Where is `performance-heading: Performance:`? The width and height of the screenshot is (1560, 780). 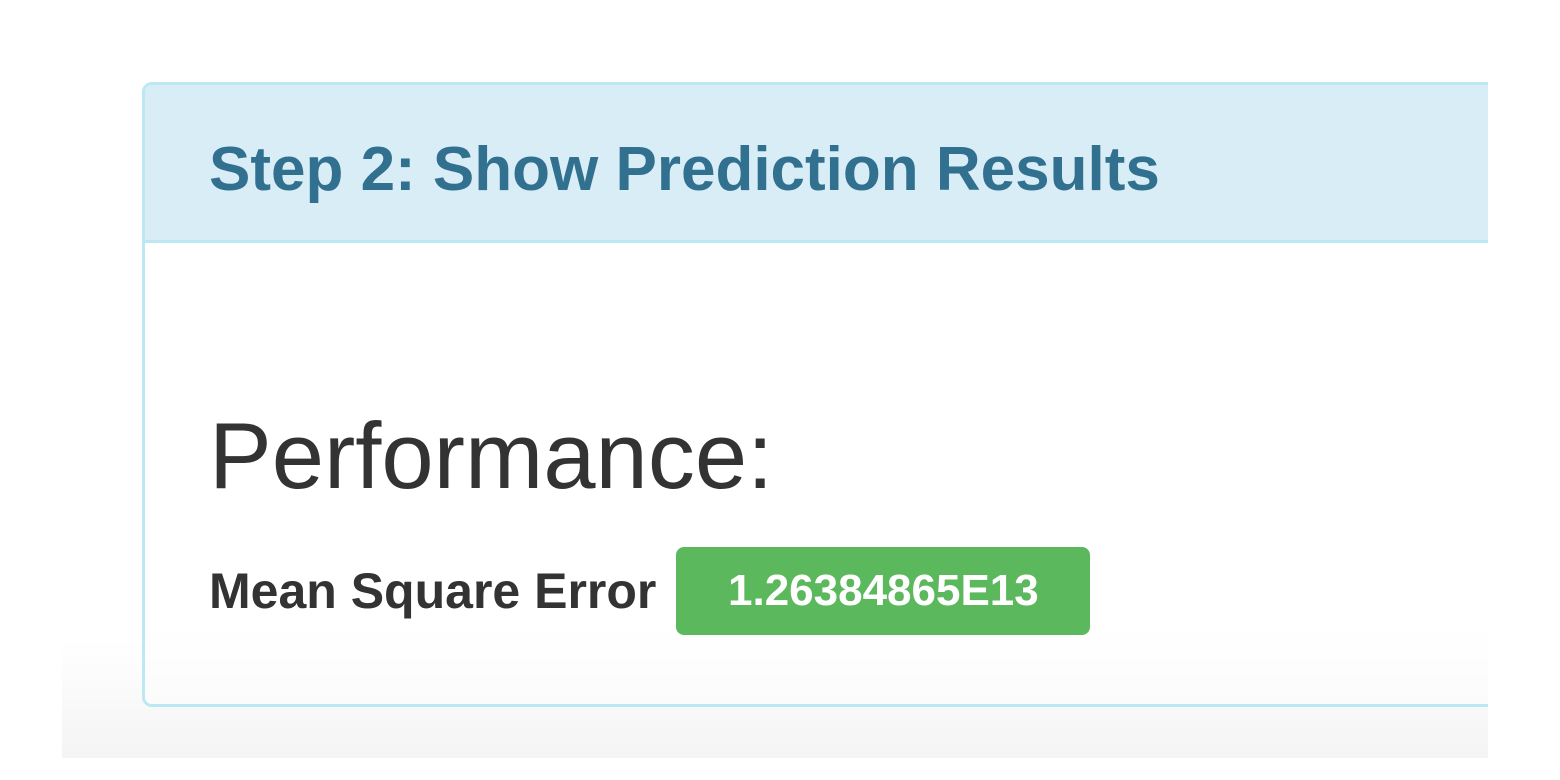 performance-heading: Performance: is located at coordinates (491, 455).